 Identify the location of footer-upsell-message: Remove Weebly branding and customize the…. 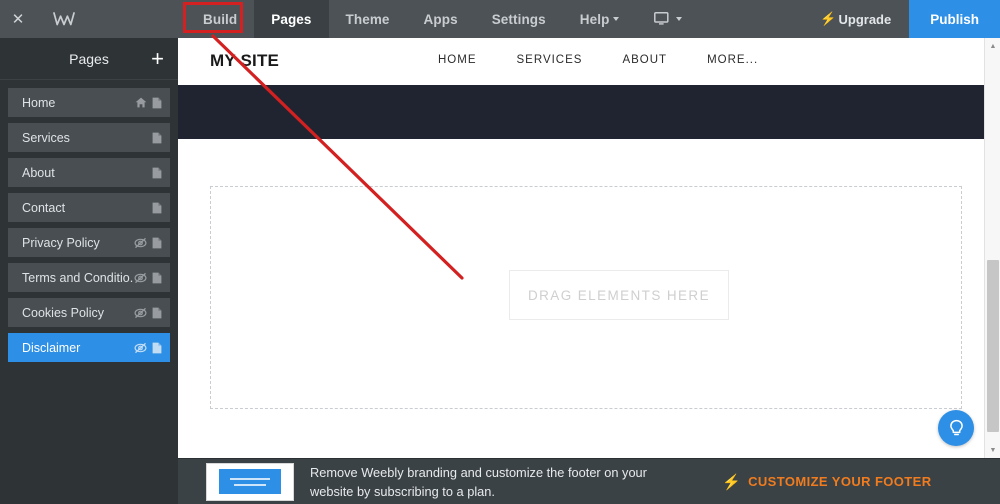
(478, 481).